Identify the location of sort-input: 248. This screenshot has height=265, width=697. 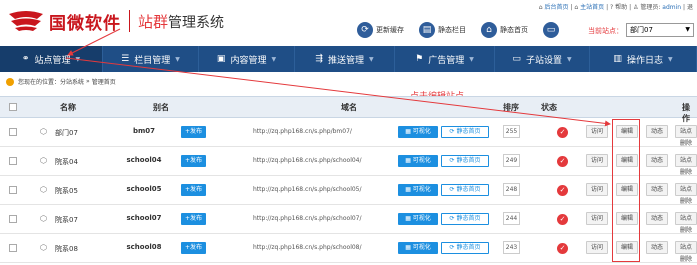
(511, 189).